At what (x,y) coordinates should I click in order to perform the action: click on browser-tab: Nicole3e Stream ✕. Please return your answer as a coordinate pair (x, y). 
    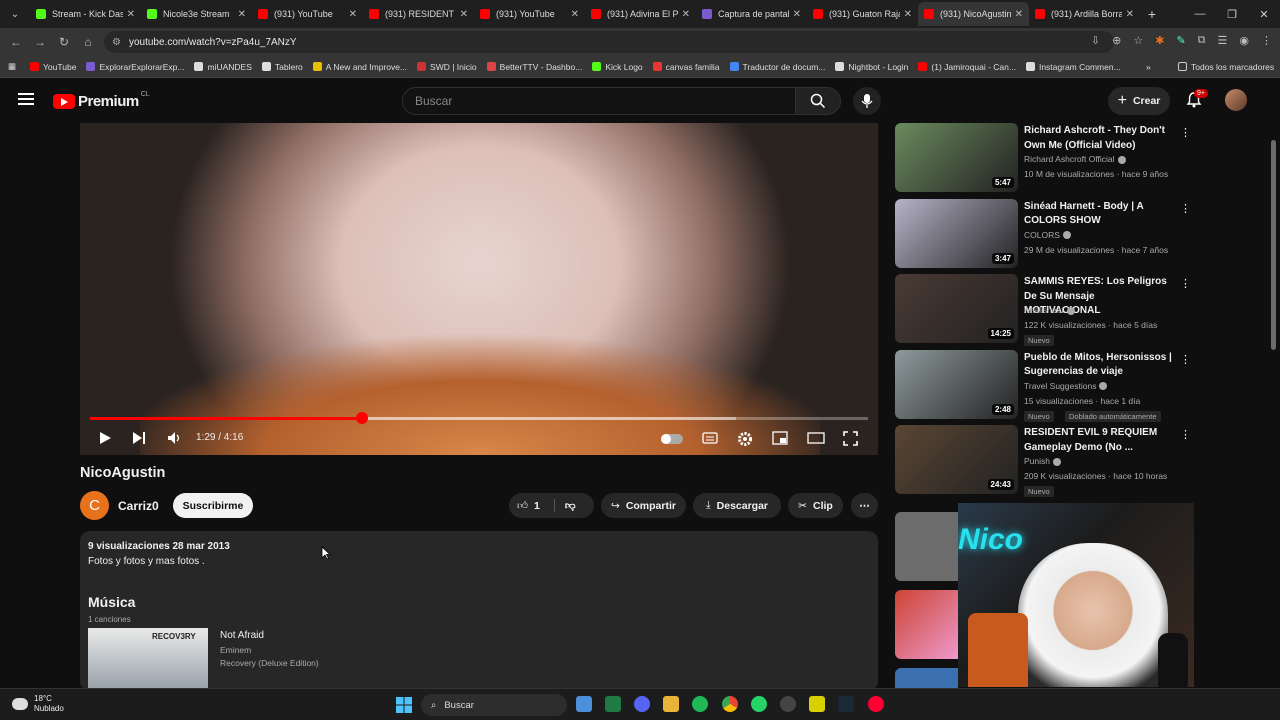
    Looking at the image, I should click on (196, 14).